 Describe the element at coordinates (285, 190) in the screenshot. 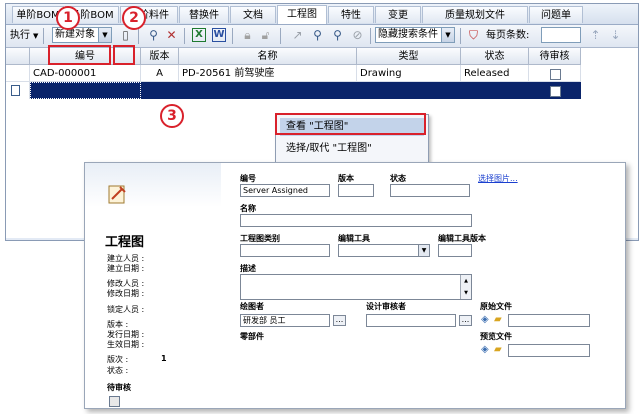

I see `number-field: Server Assigned` at that location.